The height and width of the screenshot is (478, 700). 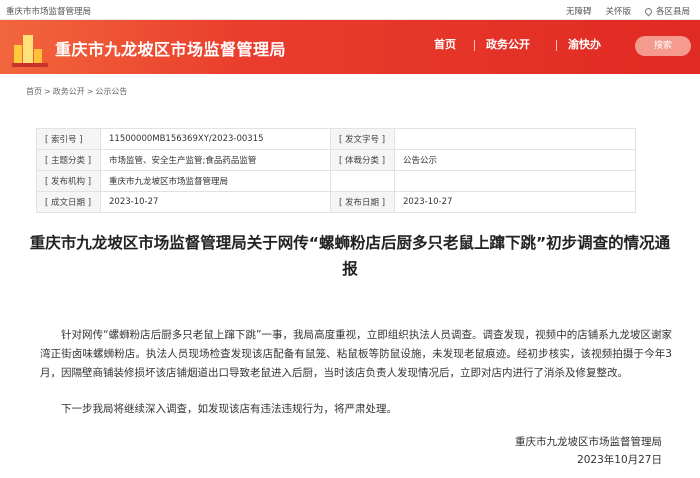 I want to click on signature-date: 2023年10月27日, so click(x=619, y=460).